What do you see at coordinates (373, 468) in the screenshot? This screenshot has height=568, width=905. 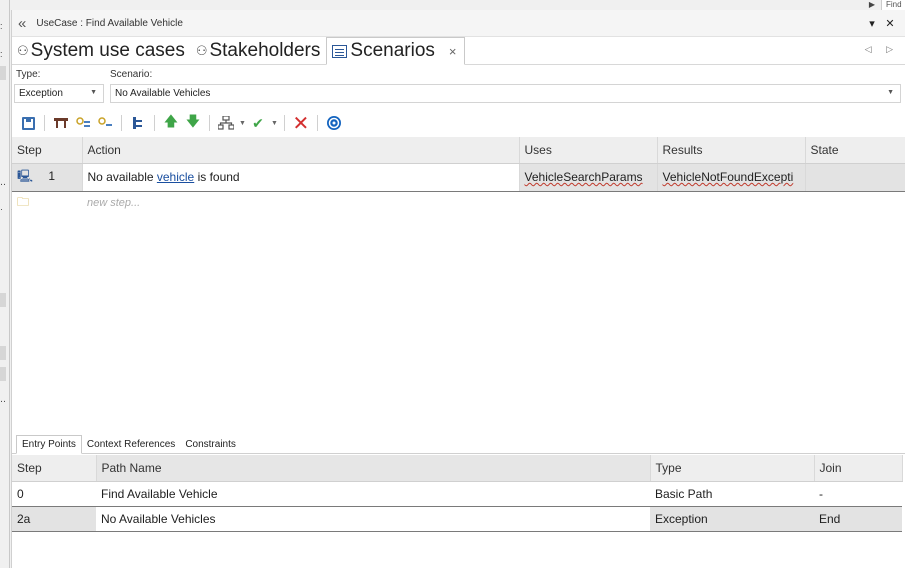 I see `column-header: Path Name` at bounding box center [373, 468].